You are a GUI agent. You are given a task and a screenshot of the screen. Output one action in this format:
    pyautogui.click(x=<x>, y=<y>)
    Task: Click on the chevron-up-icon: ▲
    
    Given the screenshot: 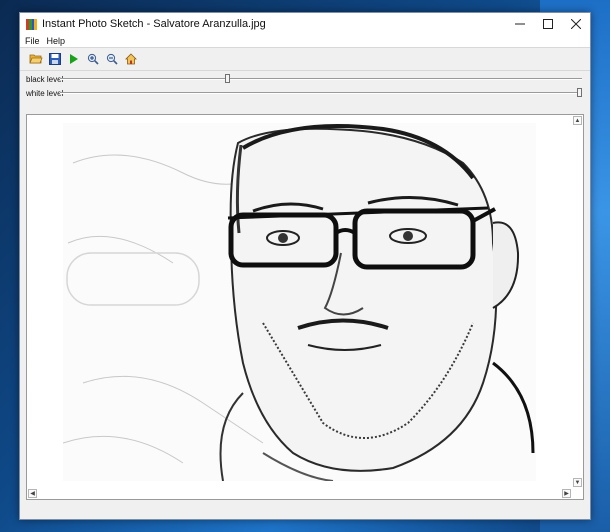 What is the action you would take?
    pyautogui.click(x=577, y=120)
    